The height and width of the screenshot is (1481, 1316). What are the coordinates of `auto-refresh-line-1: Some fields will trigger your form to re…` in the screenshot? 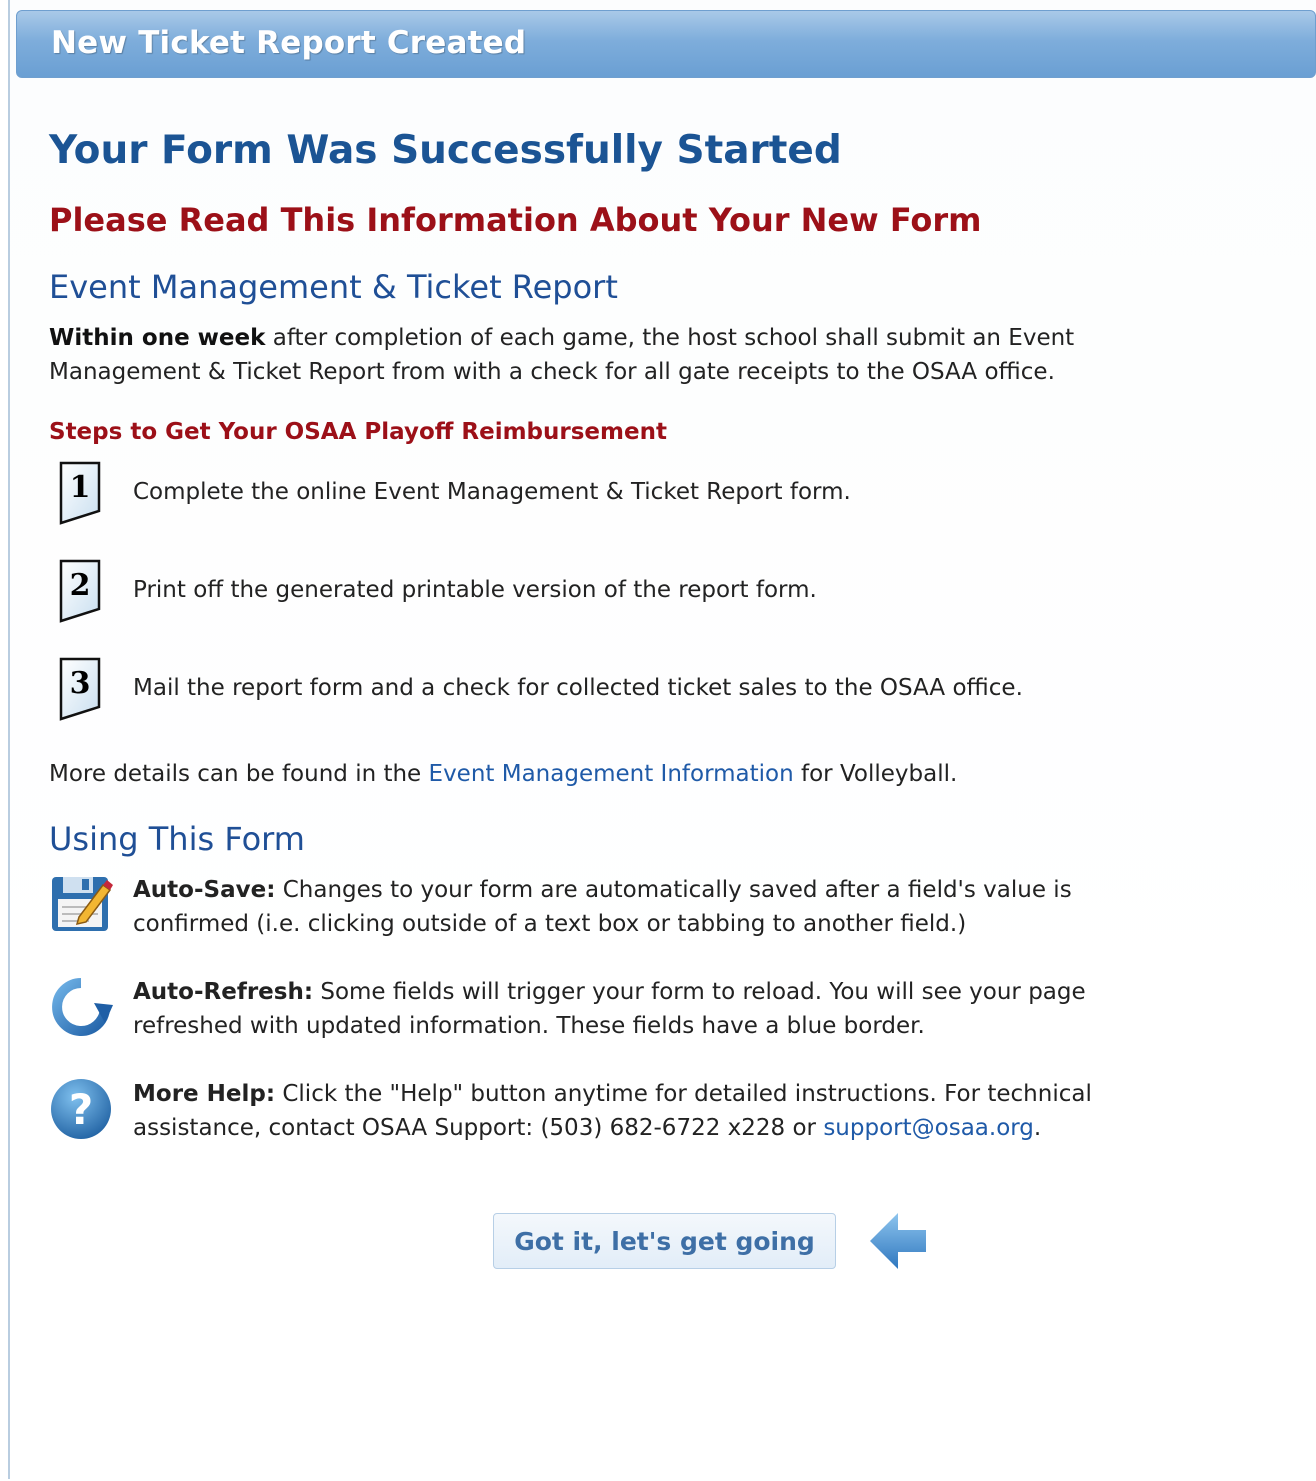 It's located at (699, 992).